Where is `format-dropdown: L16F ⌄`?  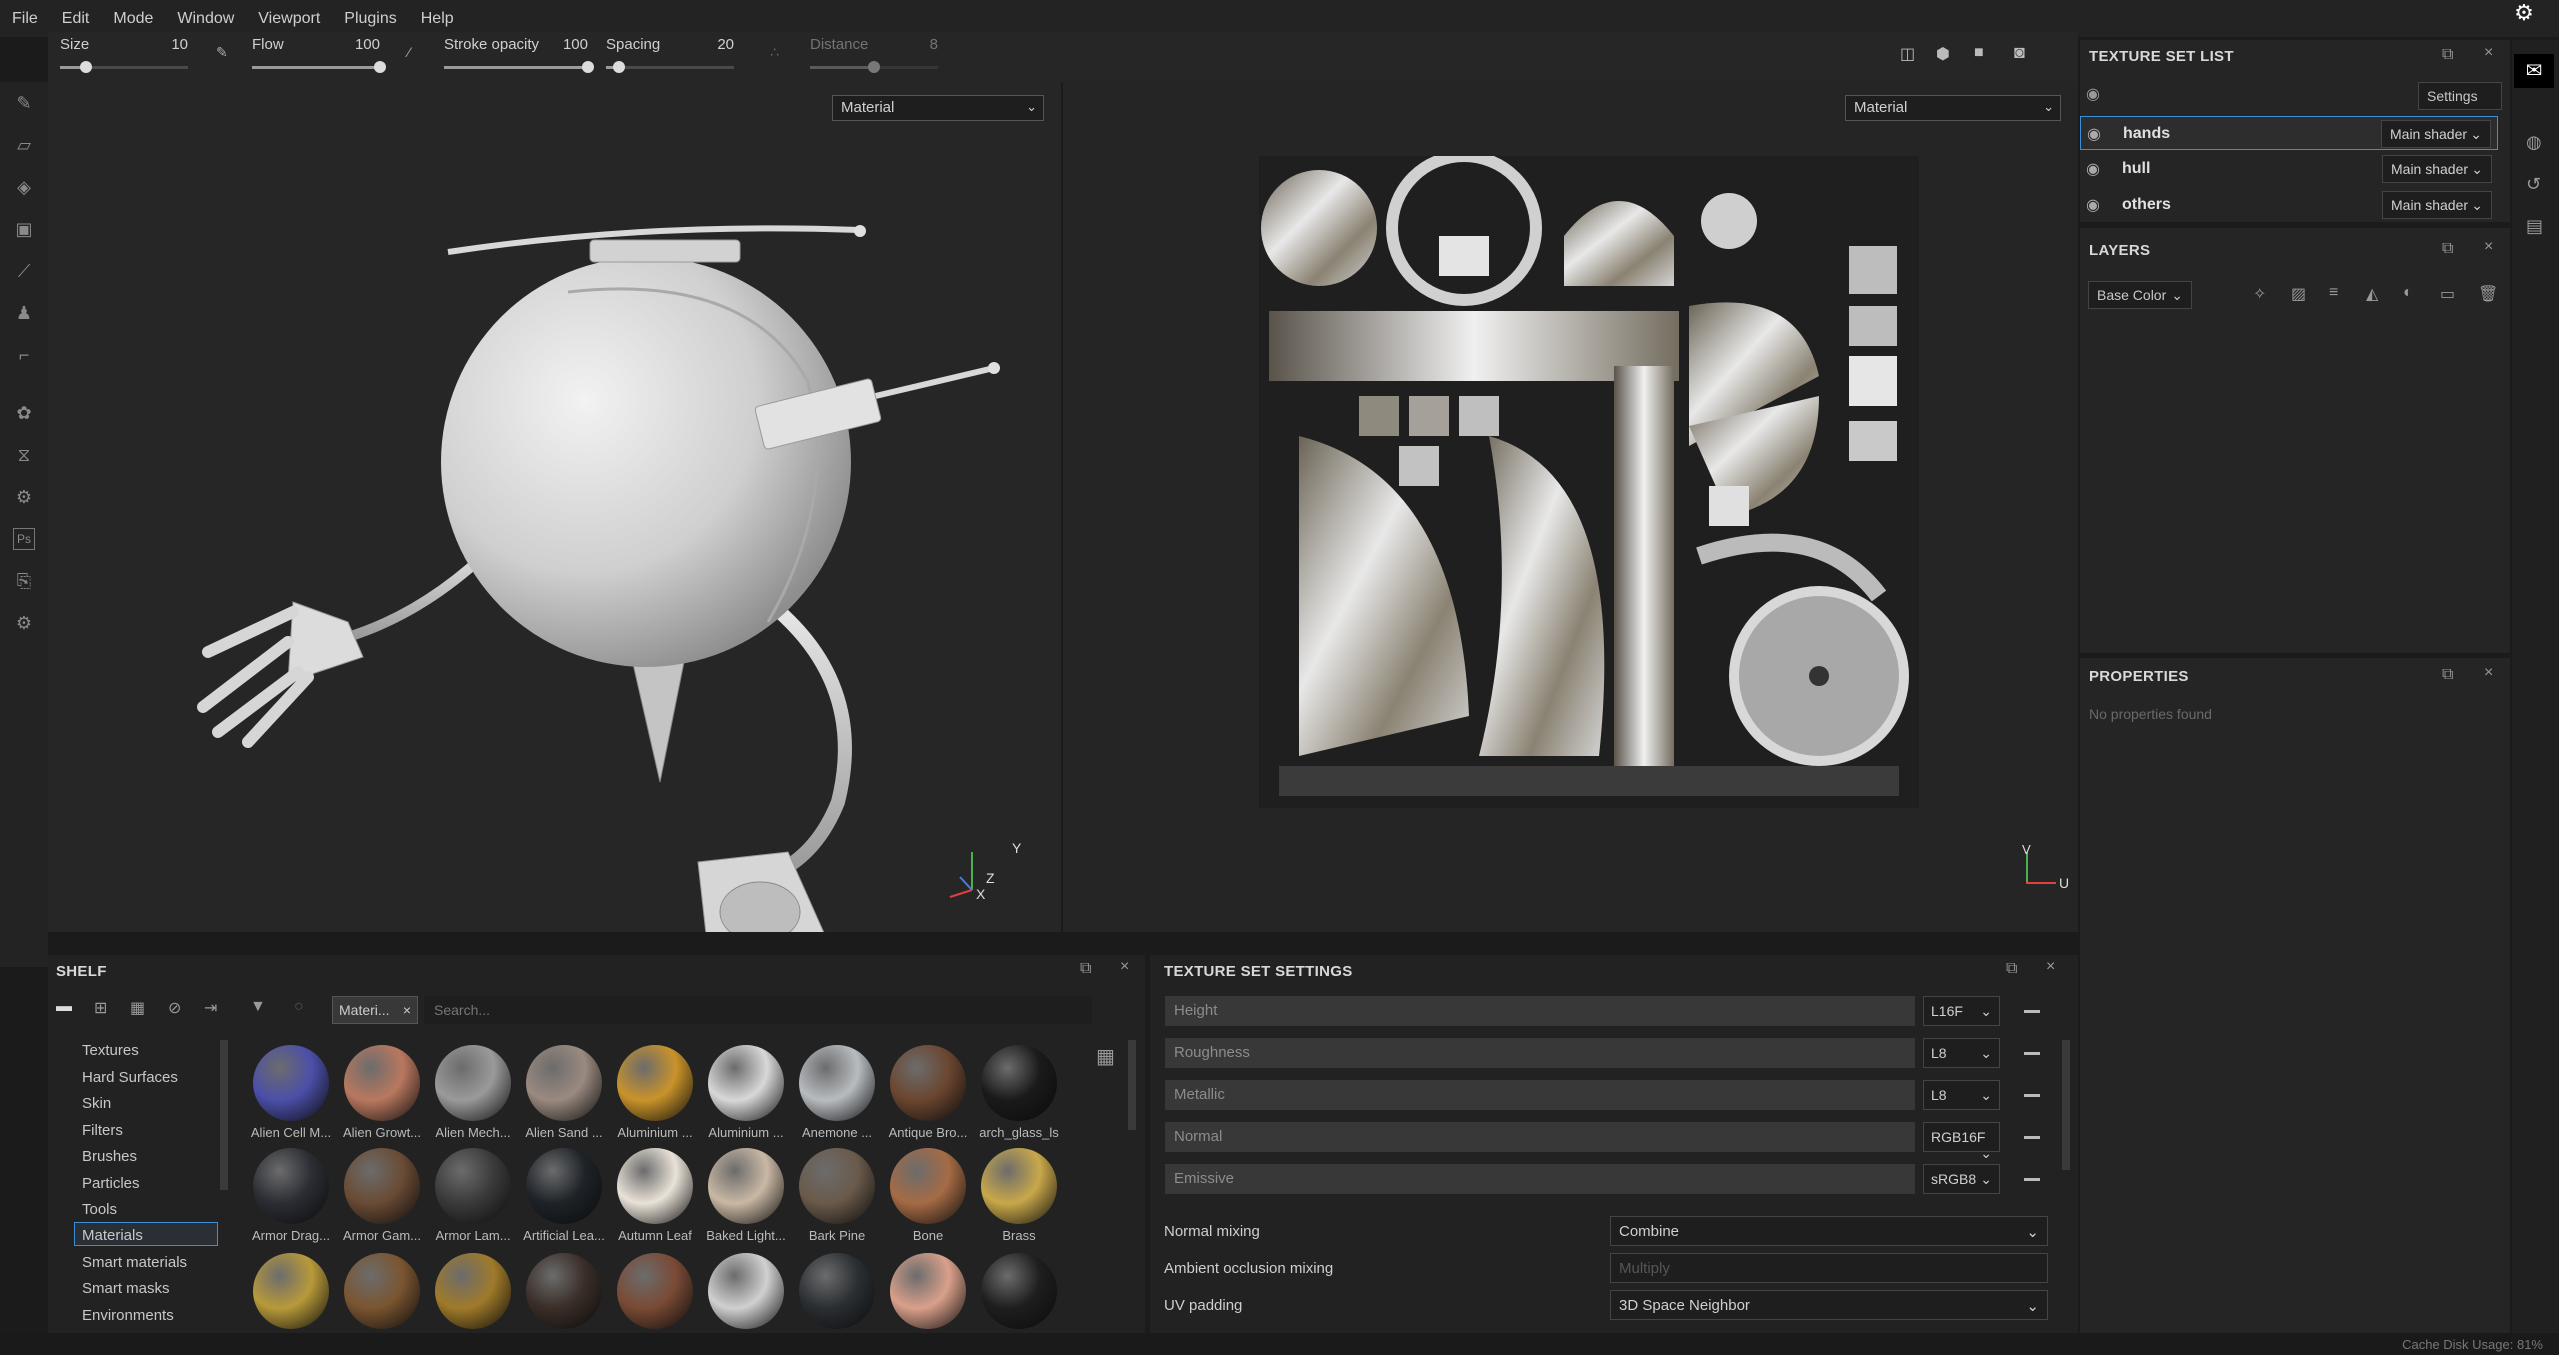 format-dropdown: L16F ⌄ is located at coordinates (1961, 1011).